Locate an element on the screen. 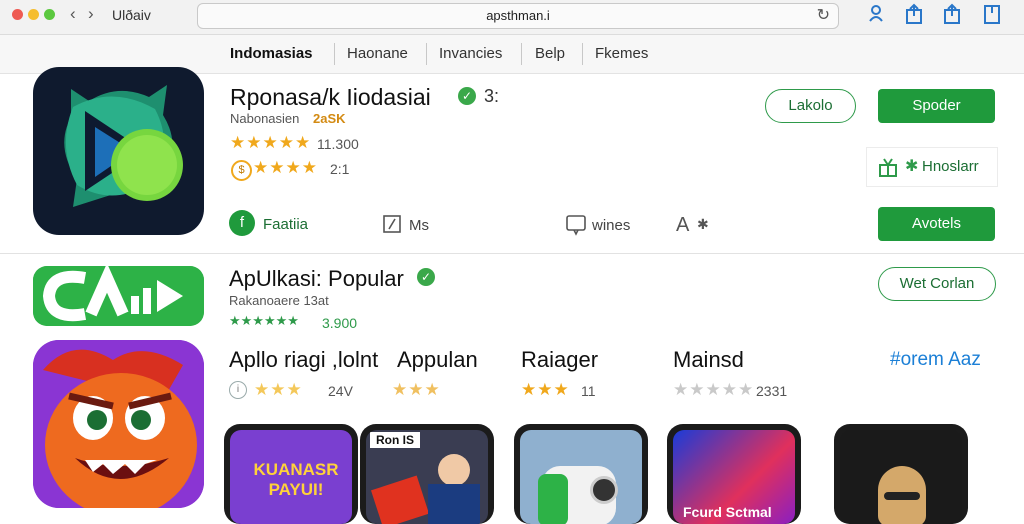 Image resolution: width=1024 pixels, height=524 pixels. rating-stars-secondary: ★★★★ is located at coordinates (285, 167).